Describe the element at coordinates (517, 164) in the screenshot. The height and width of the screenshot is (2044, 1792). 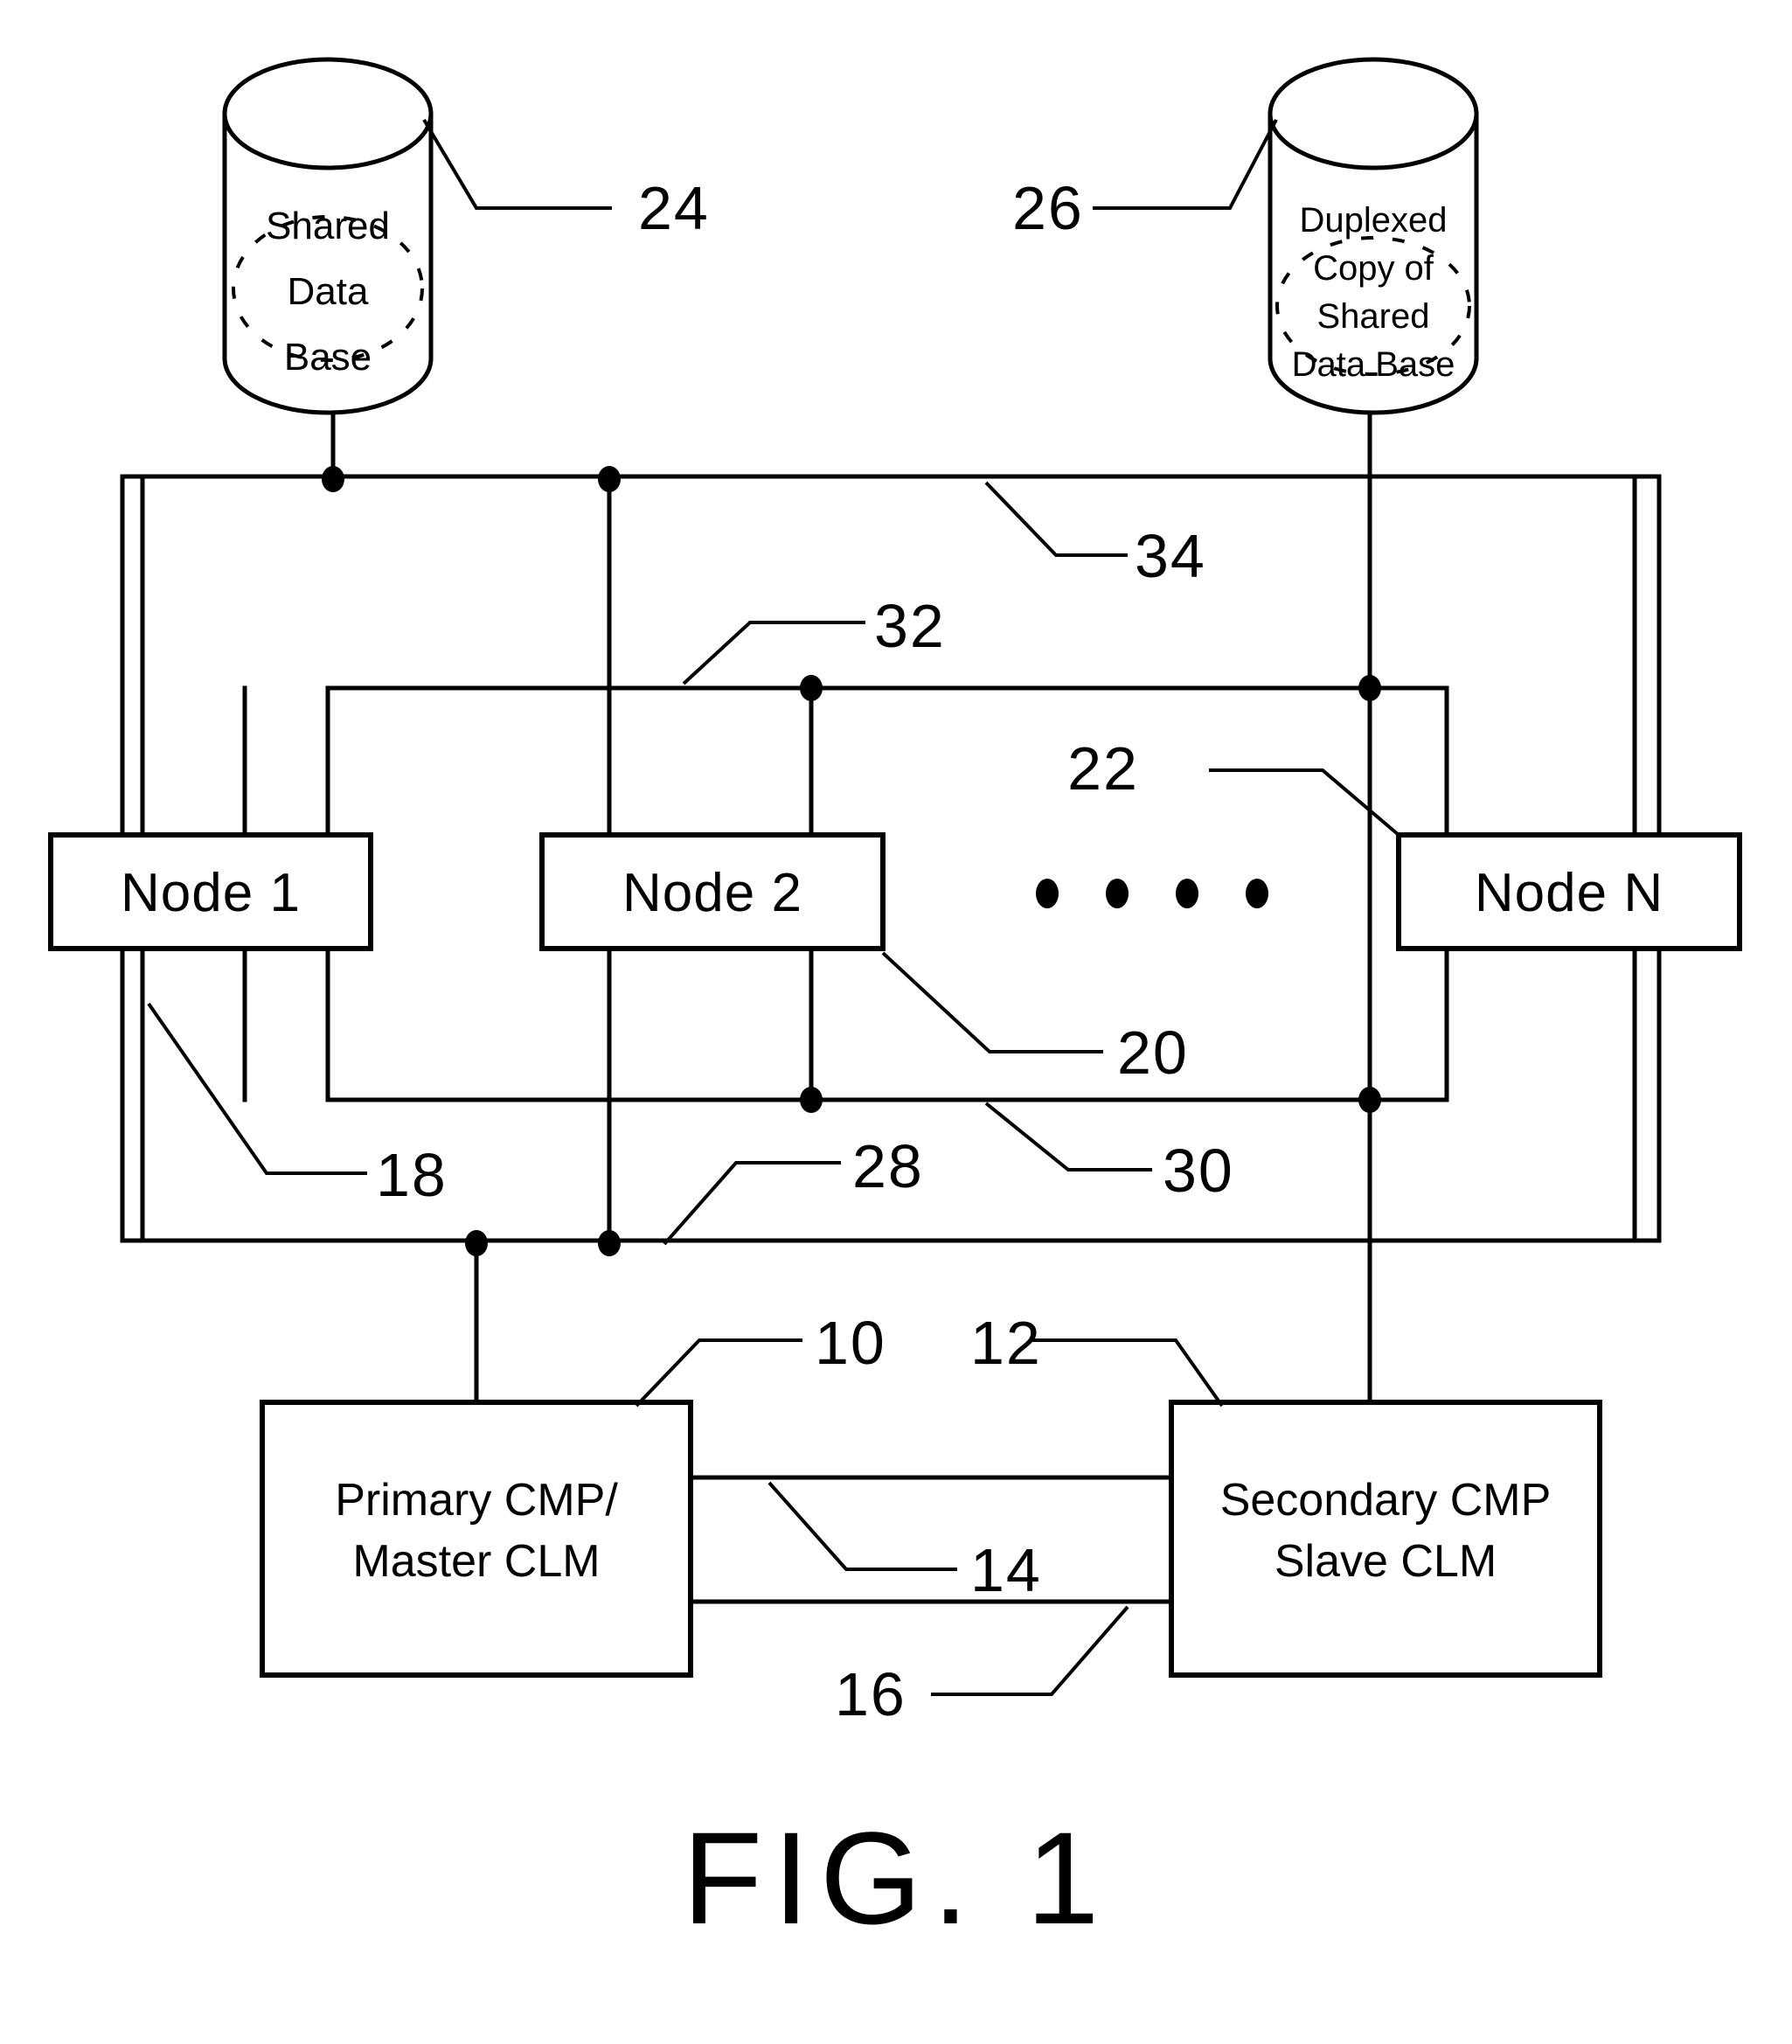
I see `ref-24-leader-line` at that location.